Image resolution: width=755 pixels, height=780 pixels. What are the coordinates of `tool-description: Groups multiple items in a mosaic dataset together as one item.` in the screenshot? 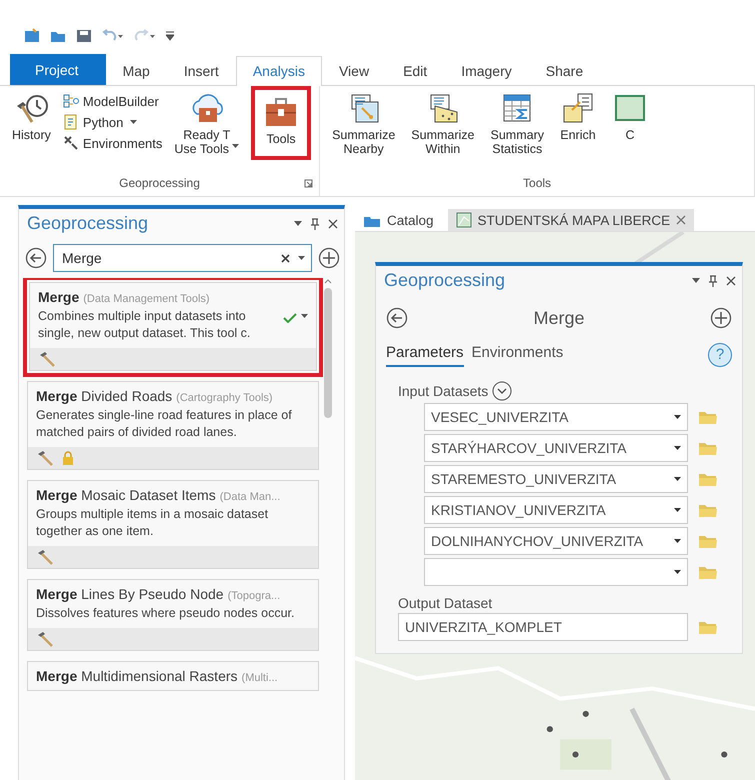 It's located at (153, 523).